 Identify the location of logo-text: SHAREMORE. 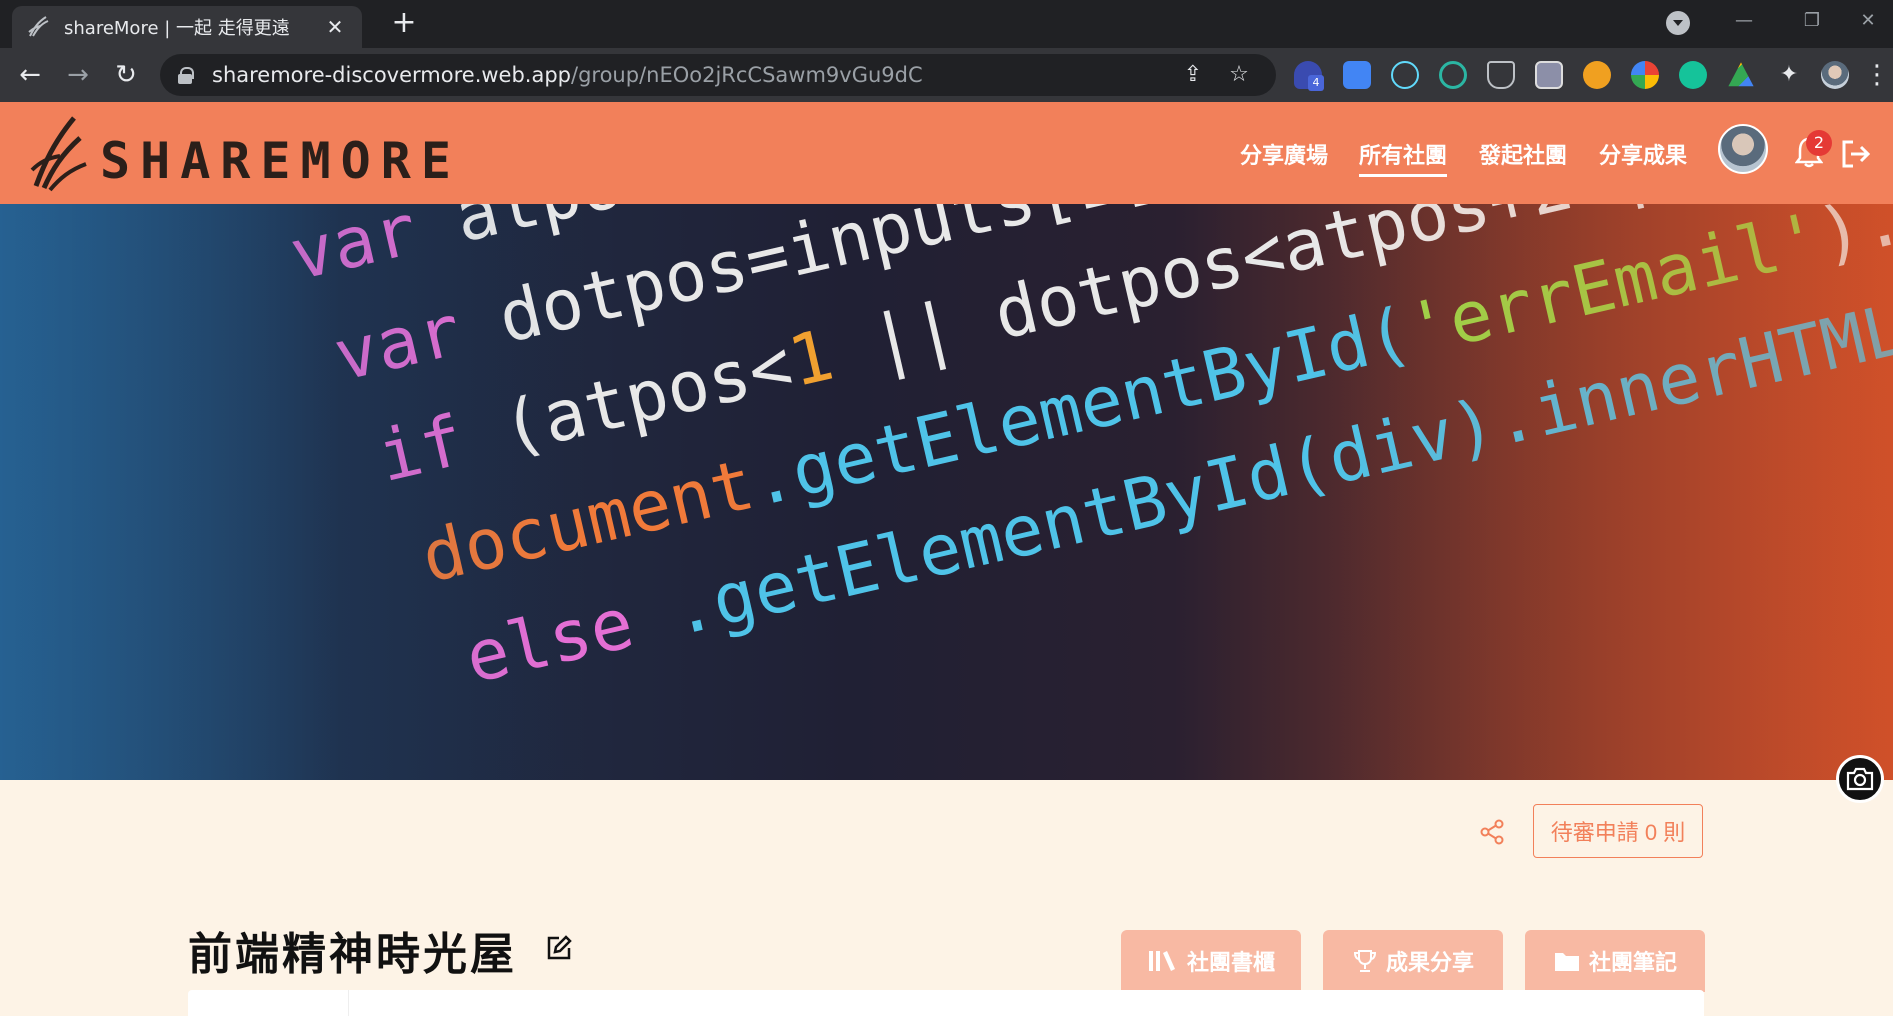
(280, 161).